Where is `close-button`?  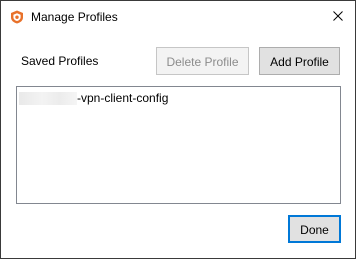
close-button is located at coordinates (338, 17).